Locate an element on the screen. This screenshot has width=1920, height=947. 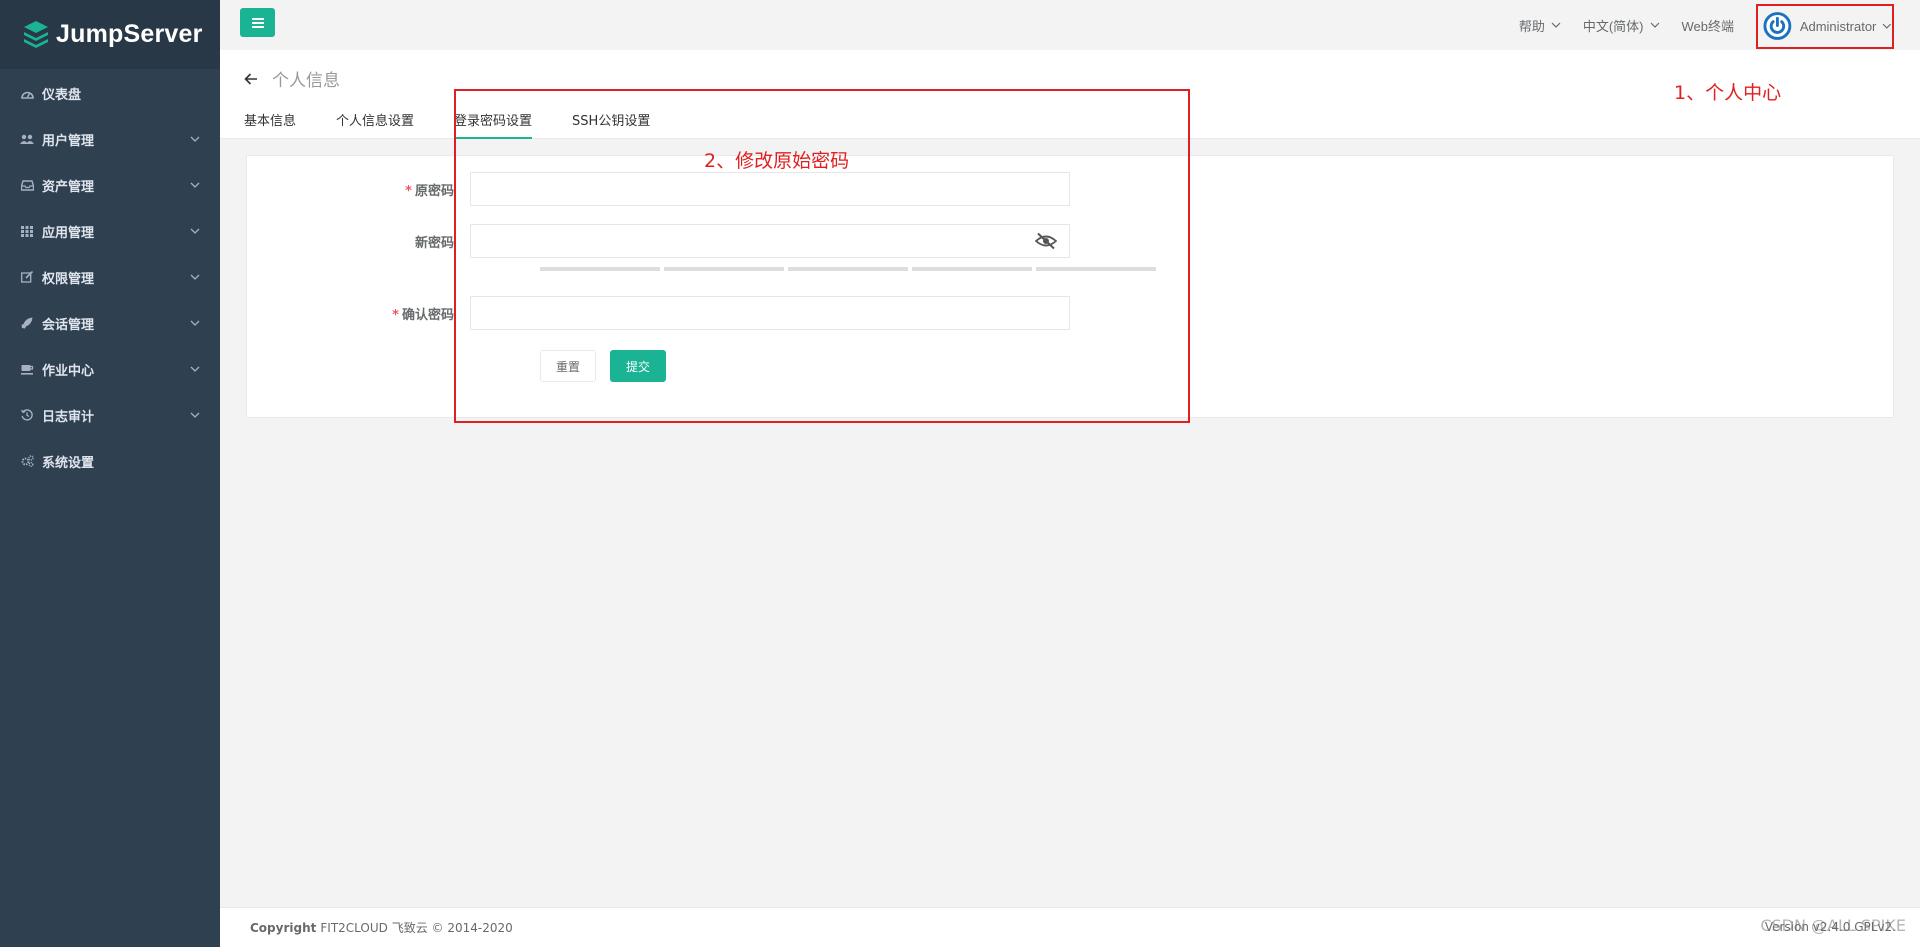
hamburger-icon is located at coordinates (257, 22).